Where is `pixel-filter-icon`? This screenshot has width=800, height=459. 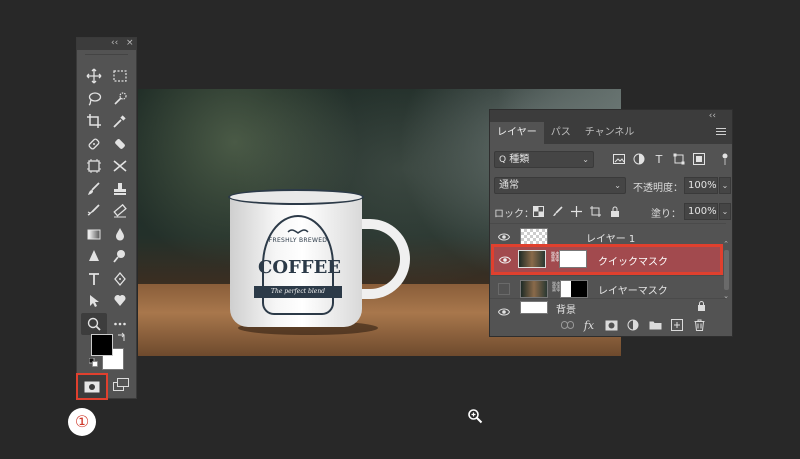 pixel-filter-icon is located at coordinates (619, 159).